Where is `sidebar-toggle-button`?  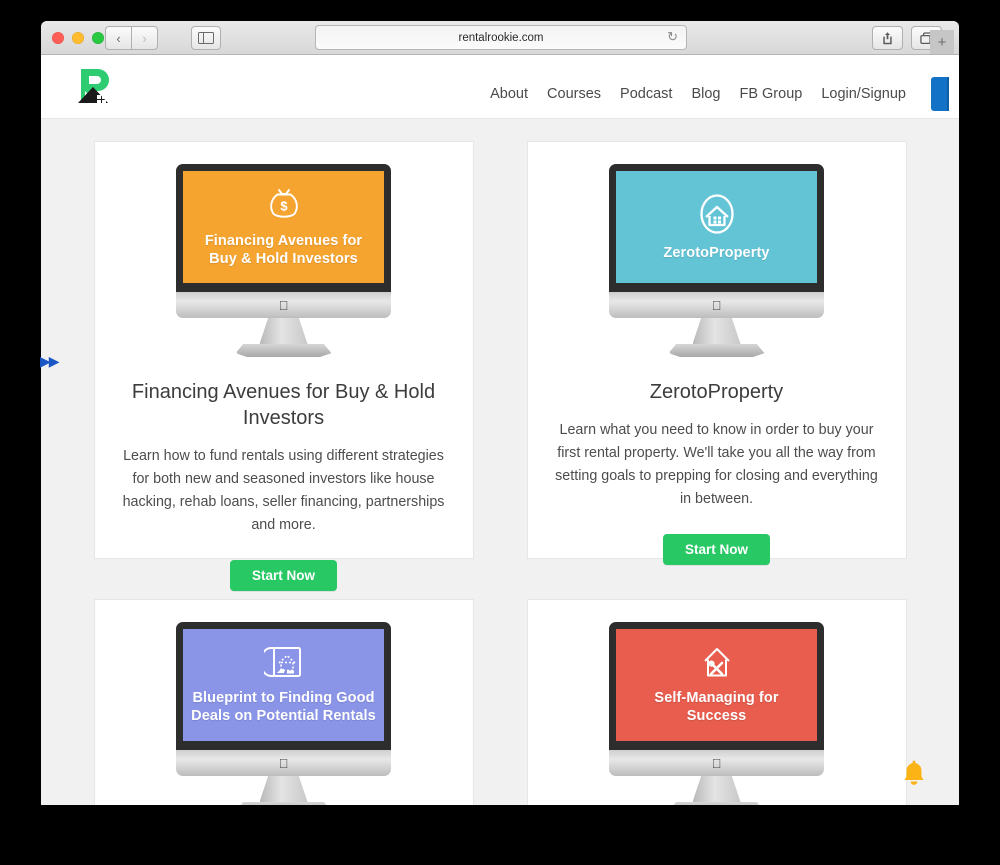
sidebar-toggle-button is located at coordinates (206, 38).